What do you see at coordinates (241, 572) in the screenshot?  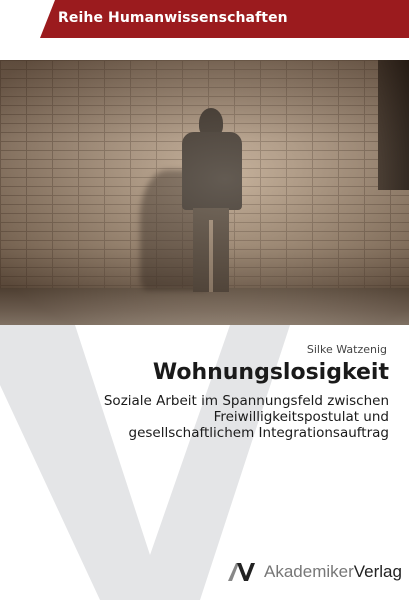 I see `av-logo-icon` at bounding box center [241, 572].